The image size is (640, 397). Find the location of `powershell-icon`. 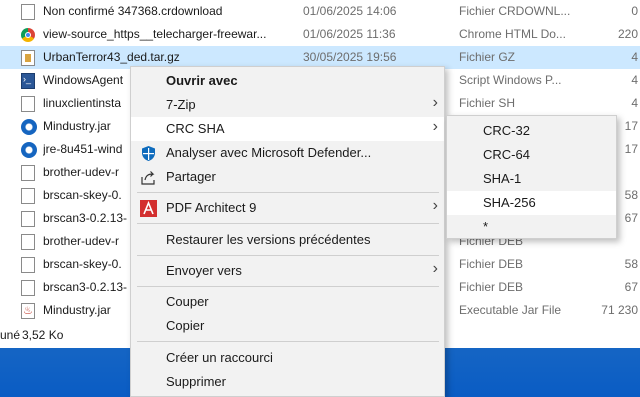

powershell-icon is located at coordinates (28, 81).